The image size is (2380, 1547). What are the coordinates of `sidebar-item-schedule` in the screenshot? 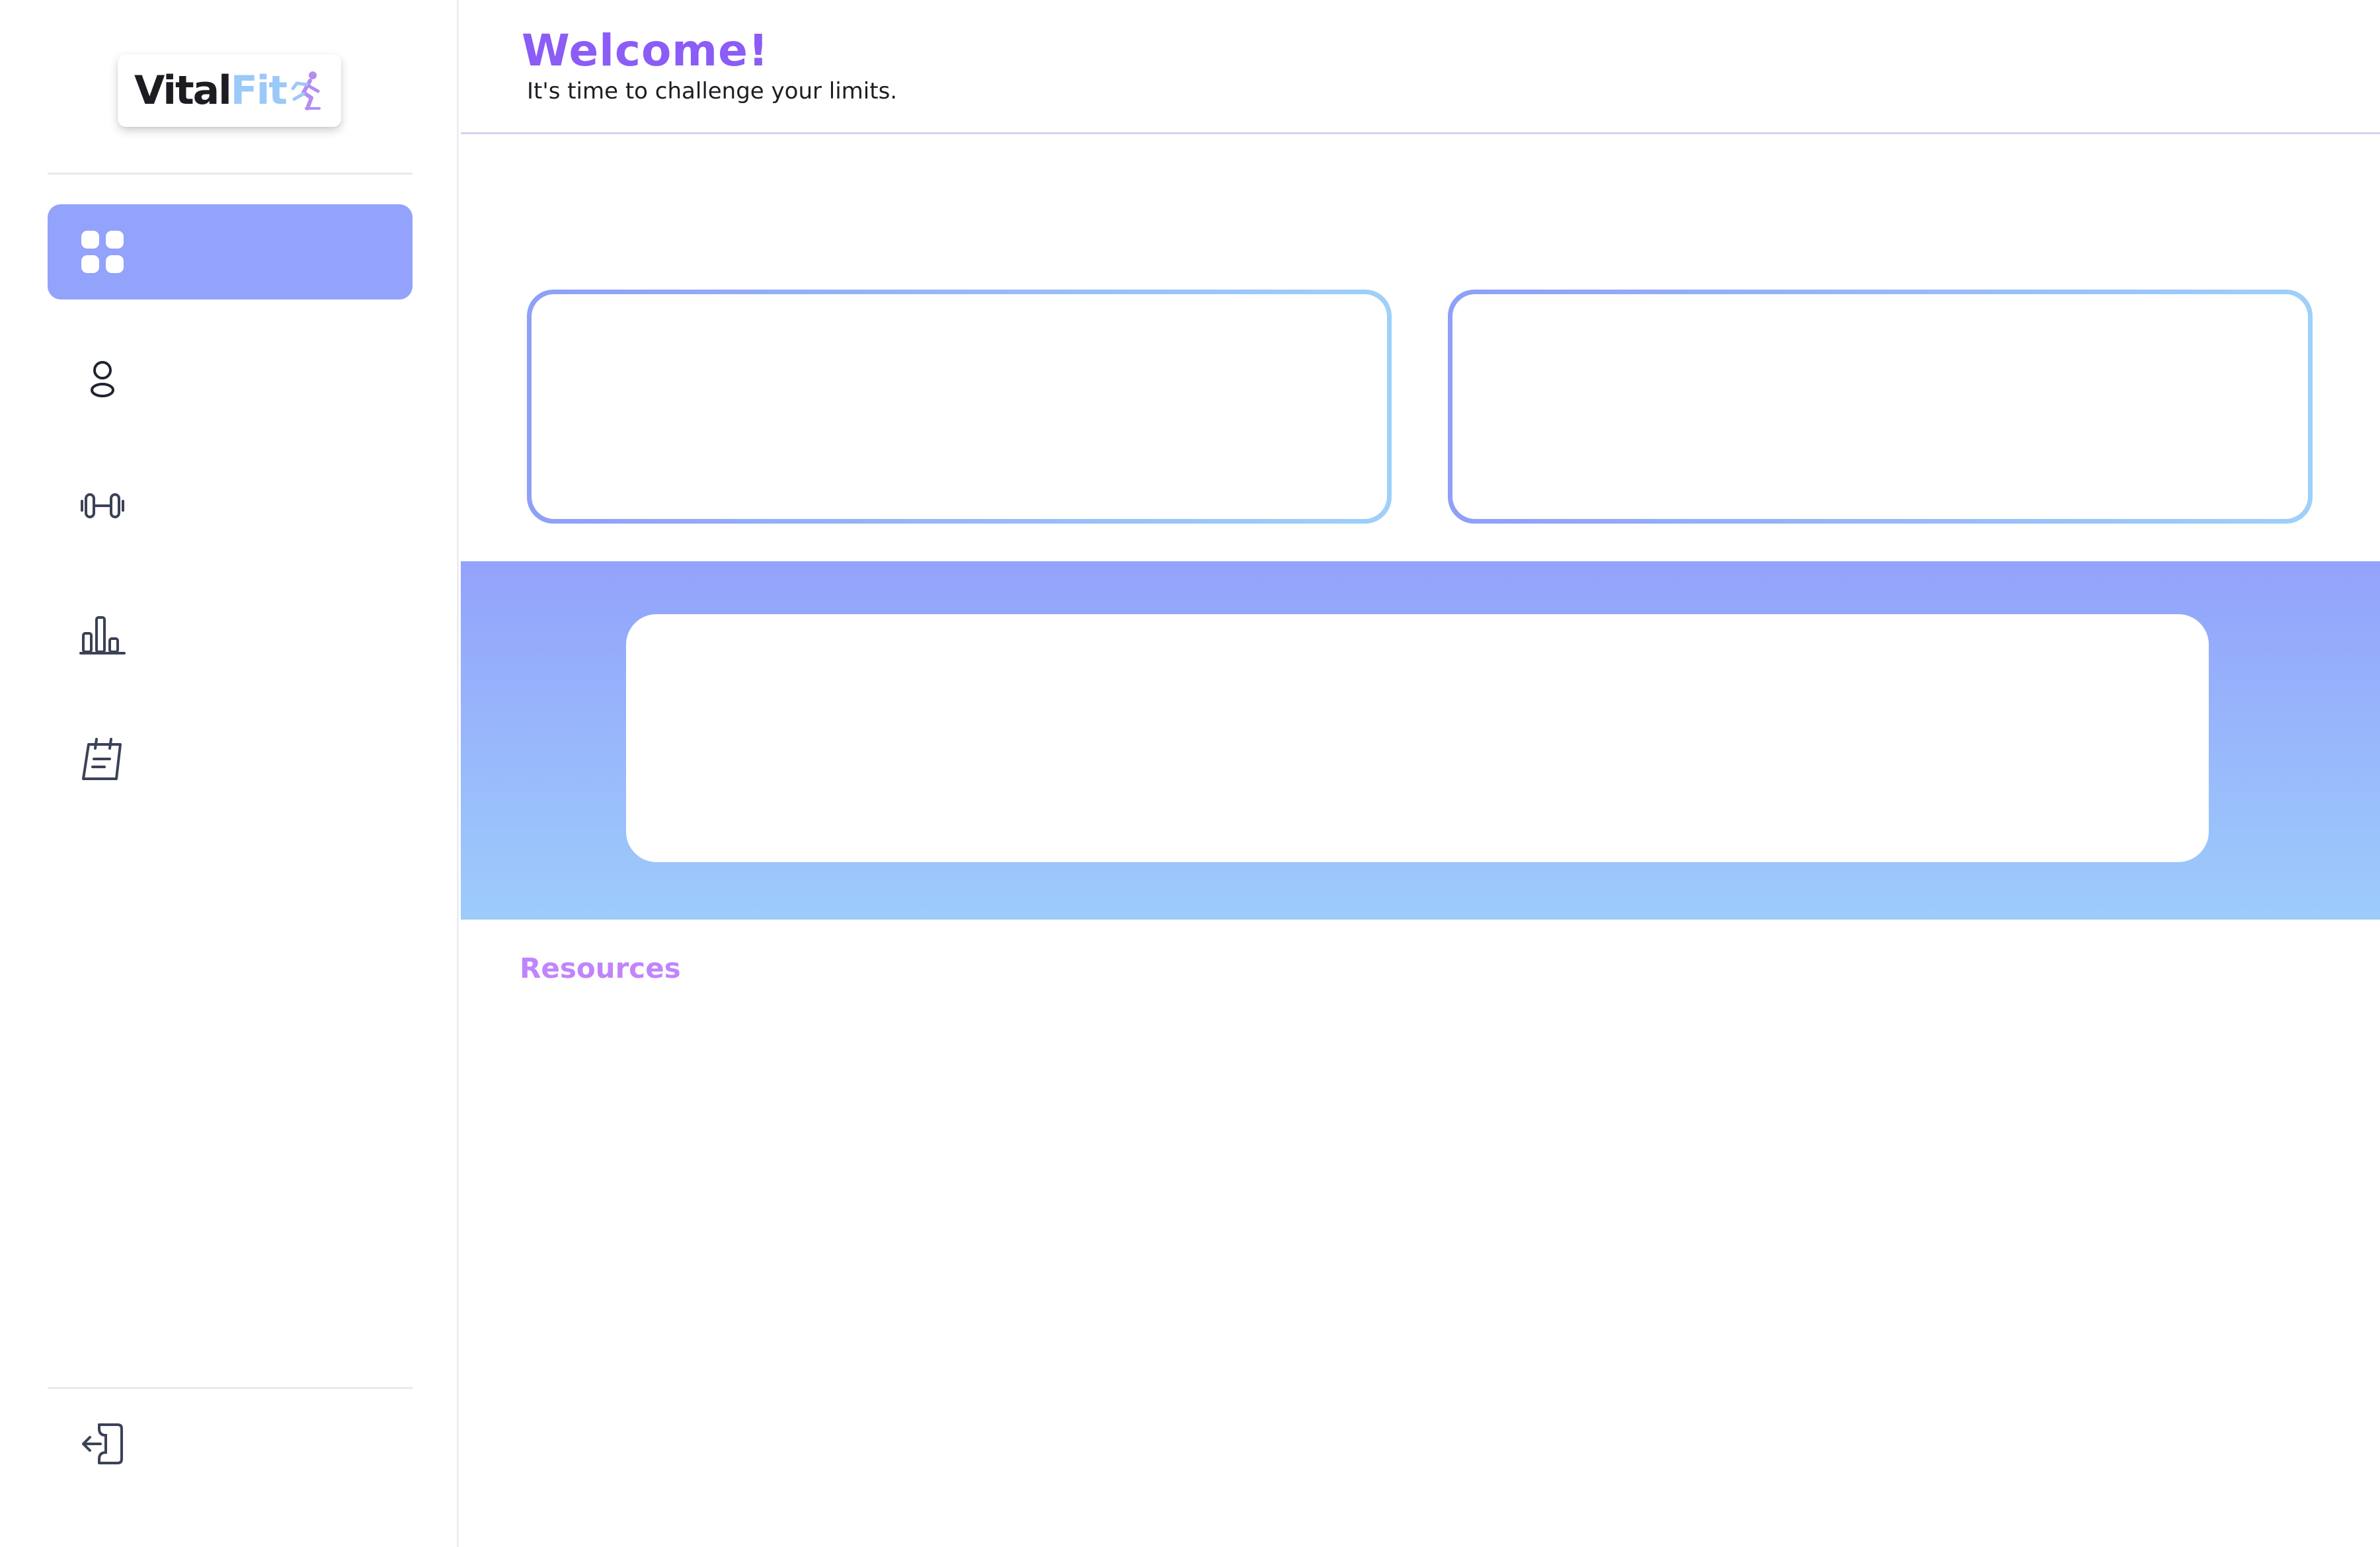 It's located at (230, 759).